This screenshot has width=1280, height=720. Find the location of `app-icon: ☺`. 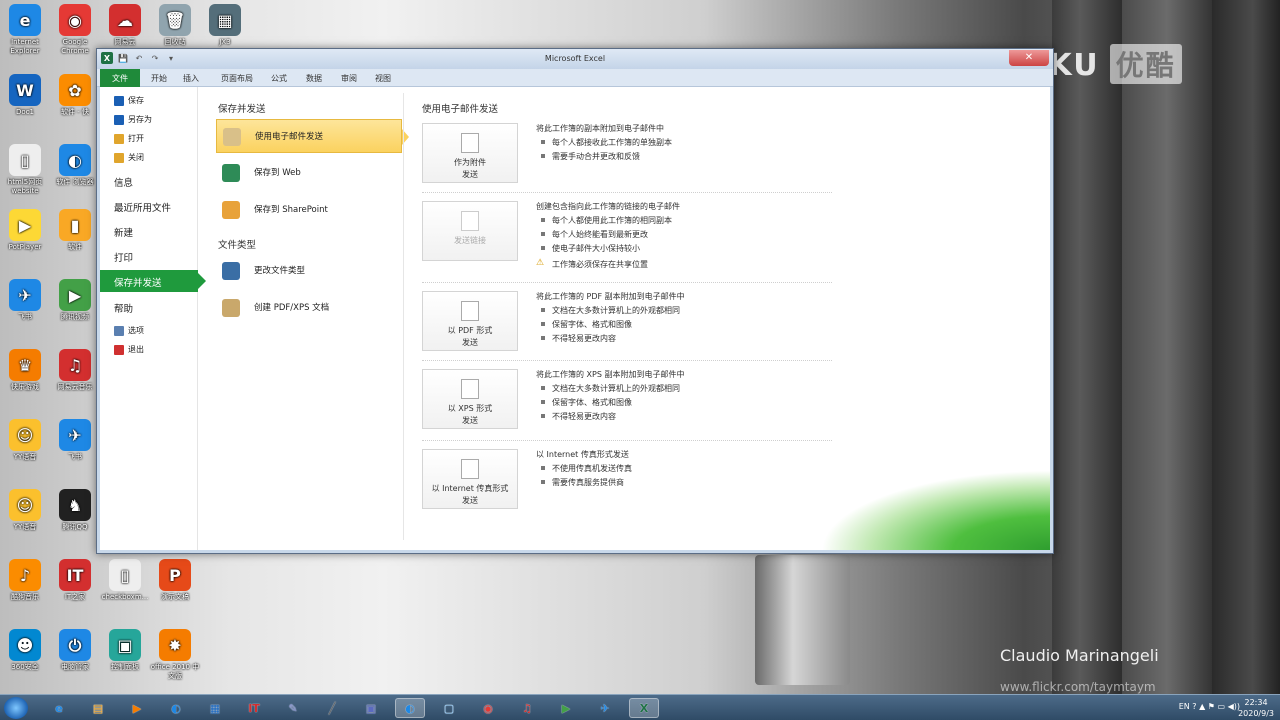

app-icon: ☺ is located at coordinates (25, 505).